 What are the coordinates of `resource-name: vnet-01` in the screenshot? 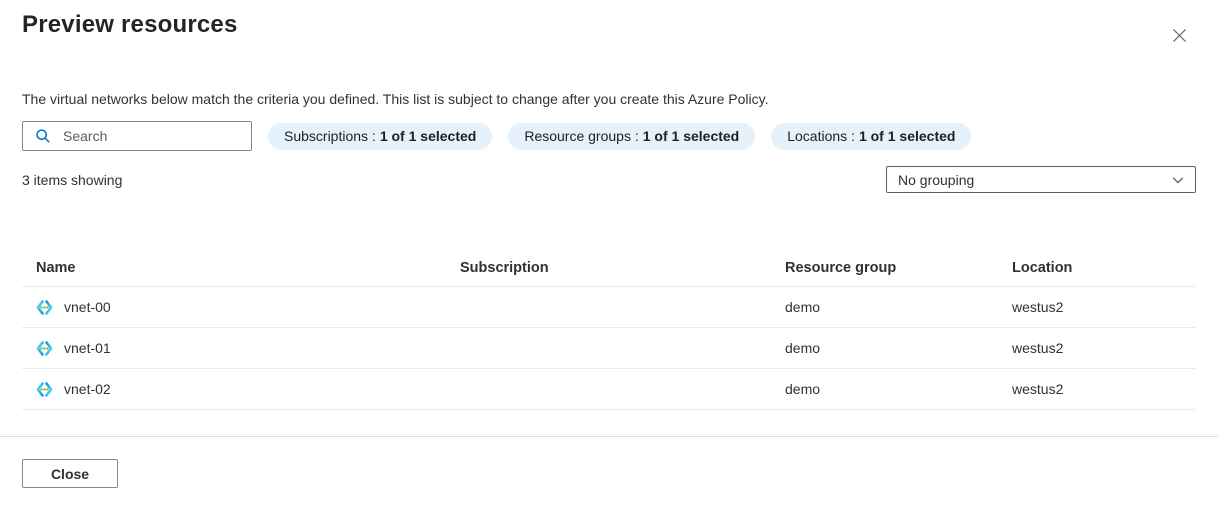 It's located at (87, 348).